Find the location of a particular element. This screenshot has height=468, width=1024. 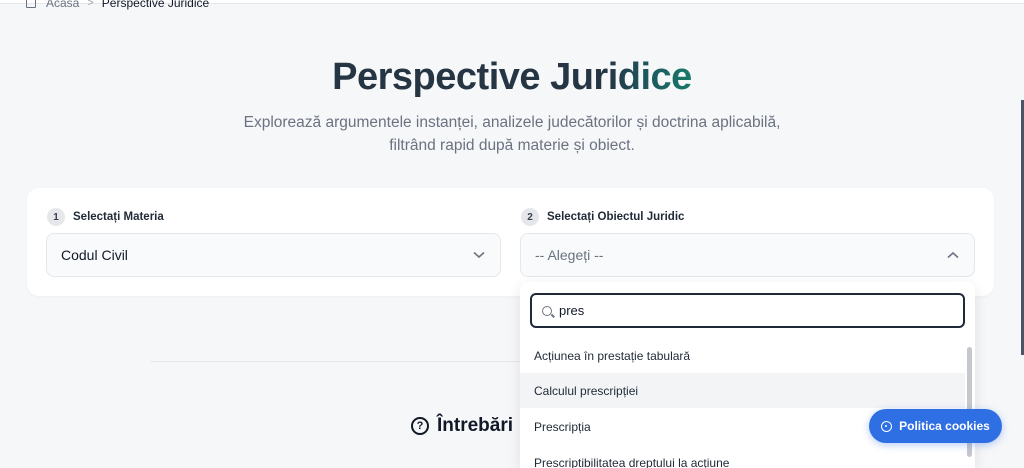

materie-select: Codul Civil is located at coordinates (273, 255).